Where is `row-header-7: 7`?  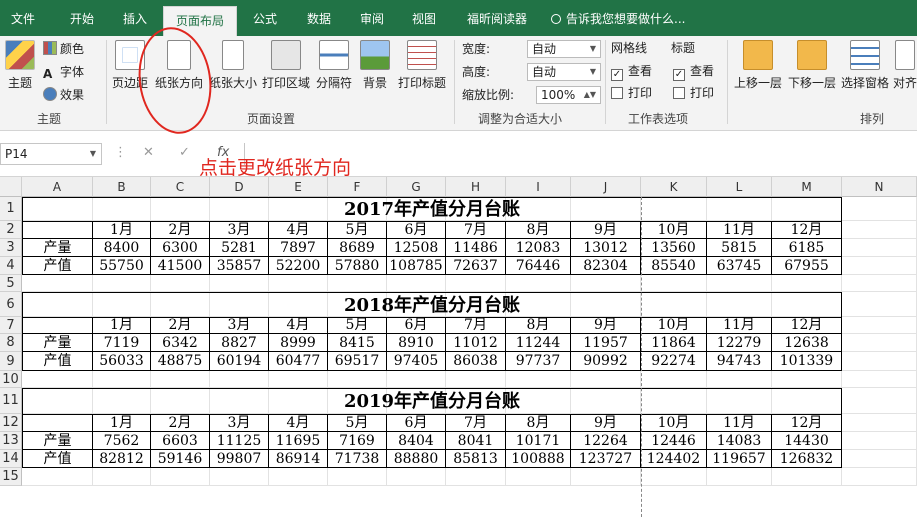 row-header-7: 7 is located at coordinates (11, 325).